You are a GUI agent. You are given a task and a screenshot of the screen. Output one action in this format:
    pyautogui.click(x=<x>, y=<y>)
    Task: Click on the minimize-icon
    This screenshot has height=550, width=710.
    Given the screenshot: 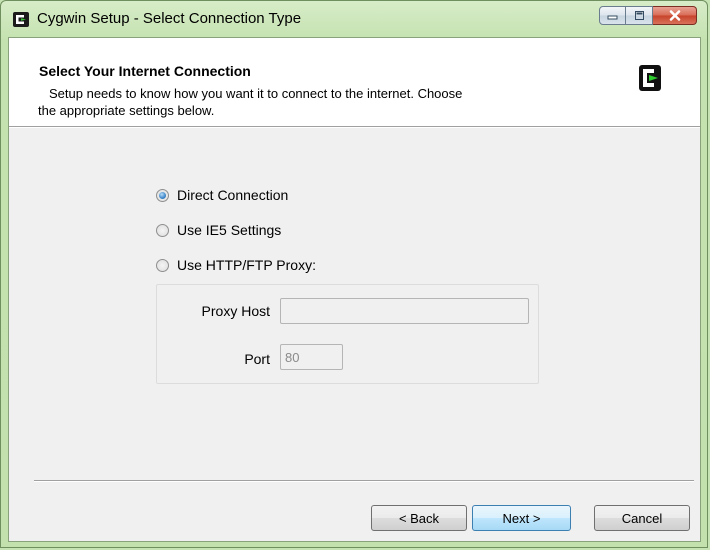 What is the action you would take?
    pyautogui.click(x=612, y=17)
    